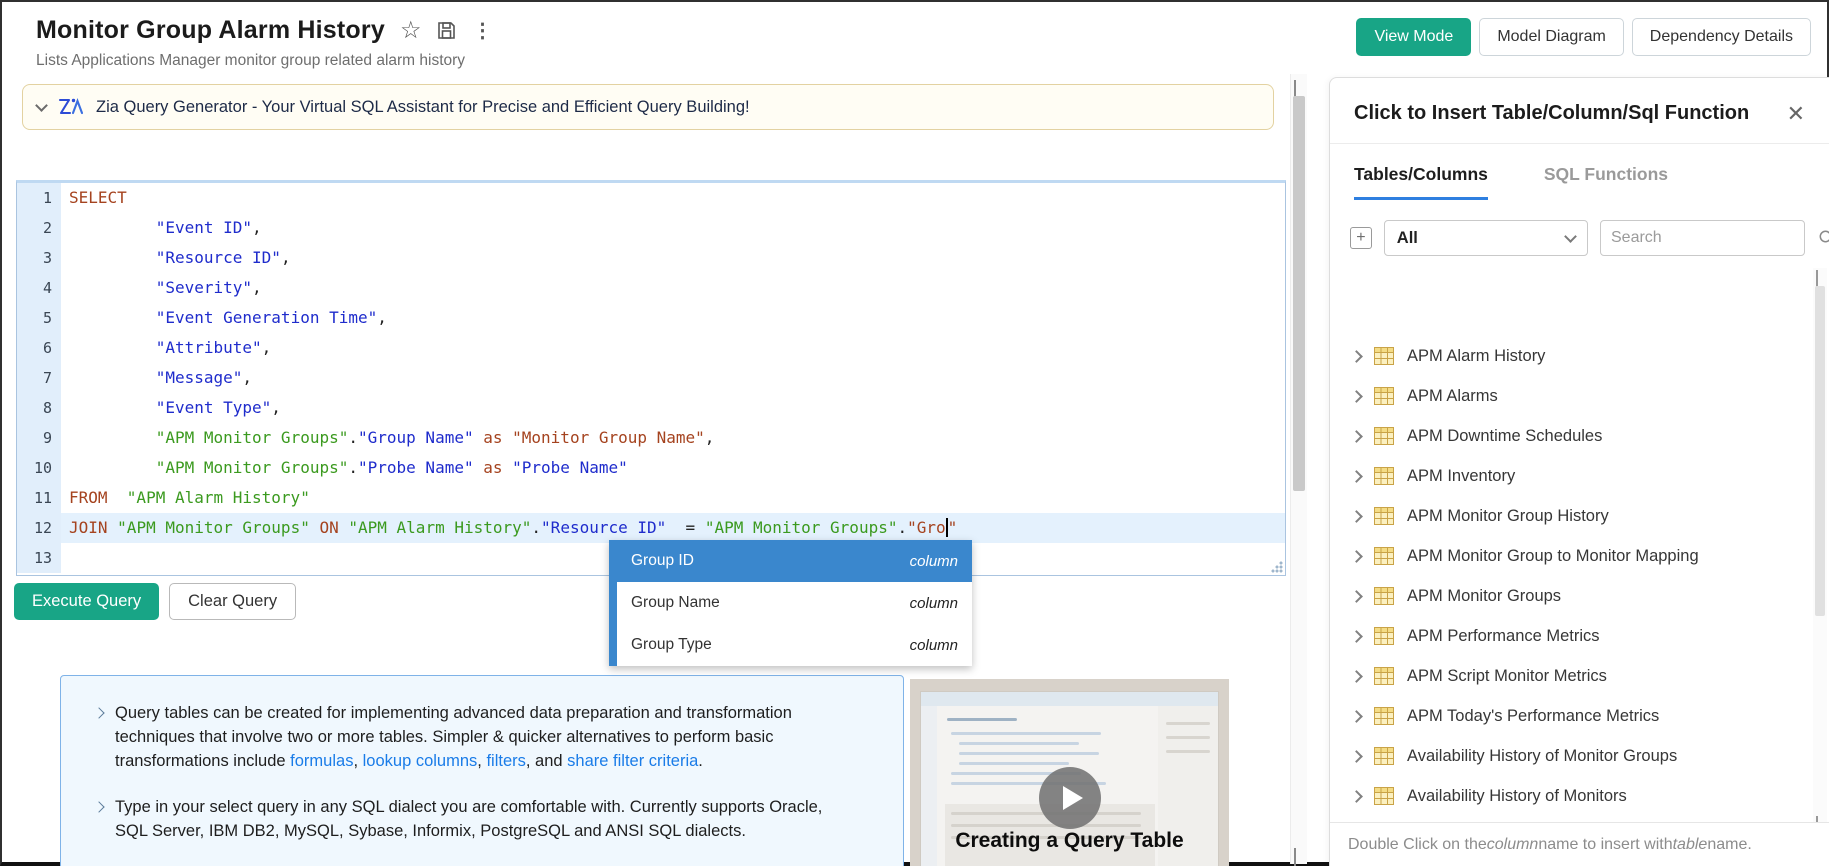 This screenshot has height=866, width=1829. Describe the element at coordinates (1570, 476) in the screenshot. I see `table-item-apm-inventory: APM Inventory` at that location.